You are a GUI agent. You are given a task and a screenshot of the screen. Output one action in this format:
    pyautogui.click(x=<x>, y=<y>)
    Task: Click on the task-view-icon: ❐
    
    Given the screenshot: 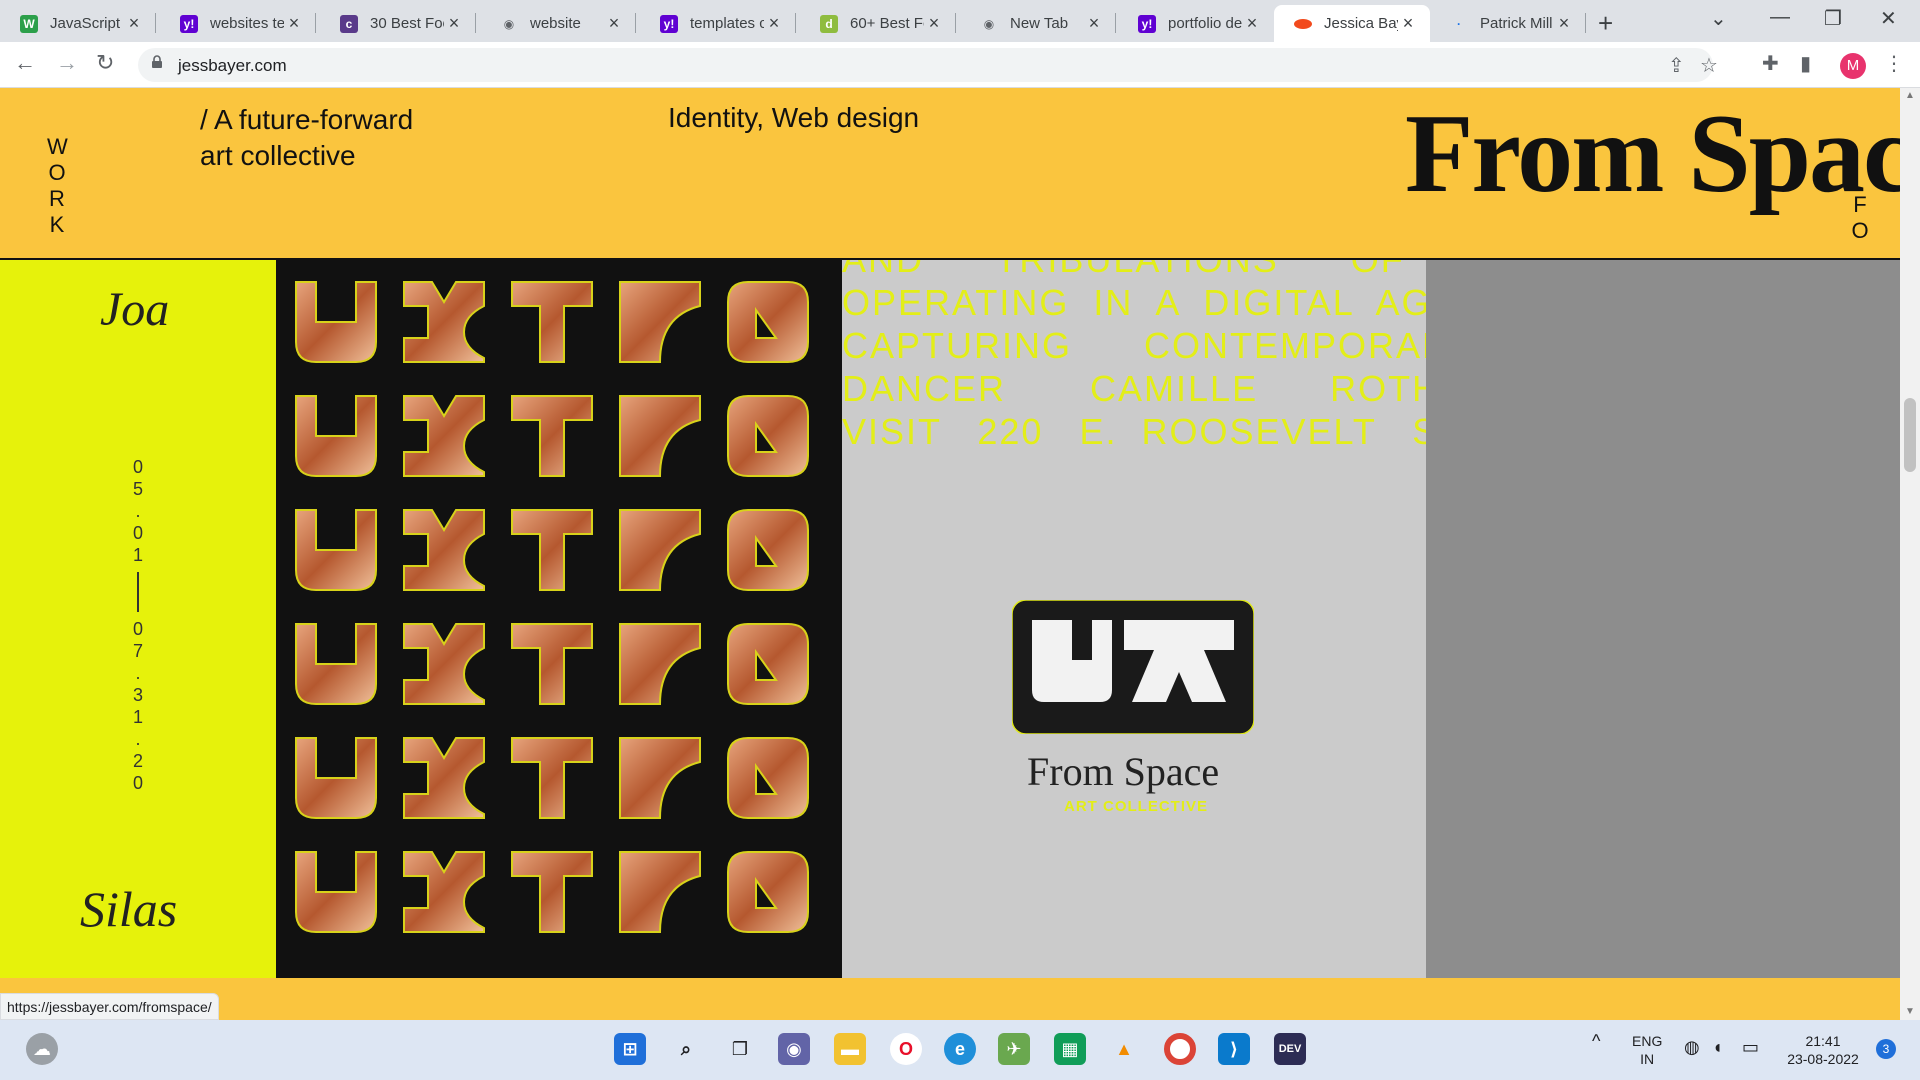 What is the action you would take?
    pyautogui.click(x=740, y=1049)
    